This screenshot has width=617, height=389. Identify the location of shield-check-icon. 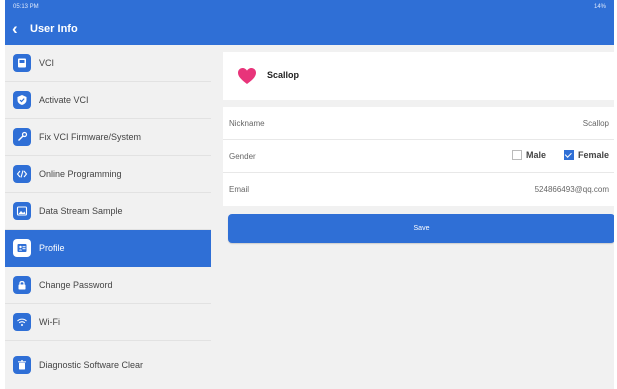
(22, 100).